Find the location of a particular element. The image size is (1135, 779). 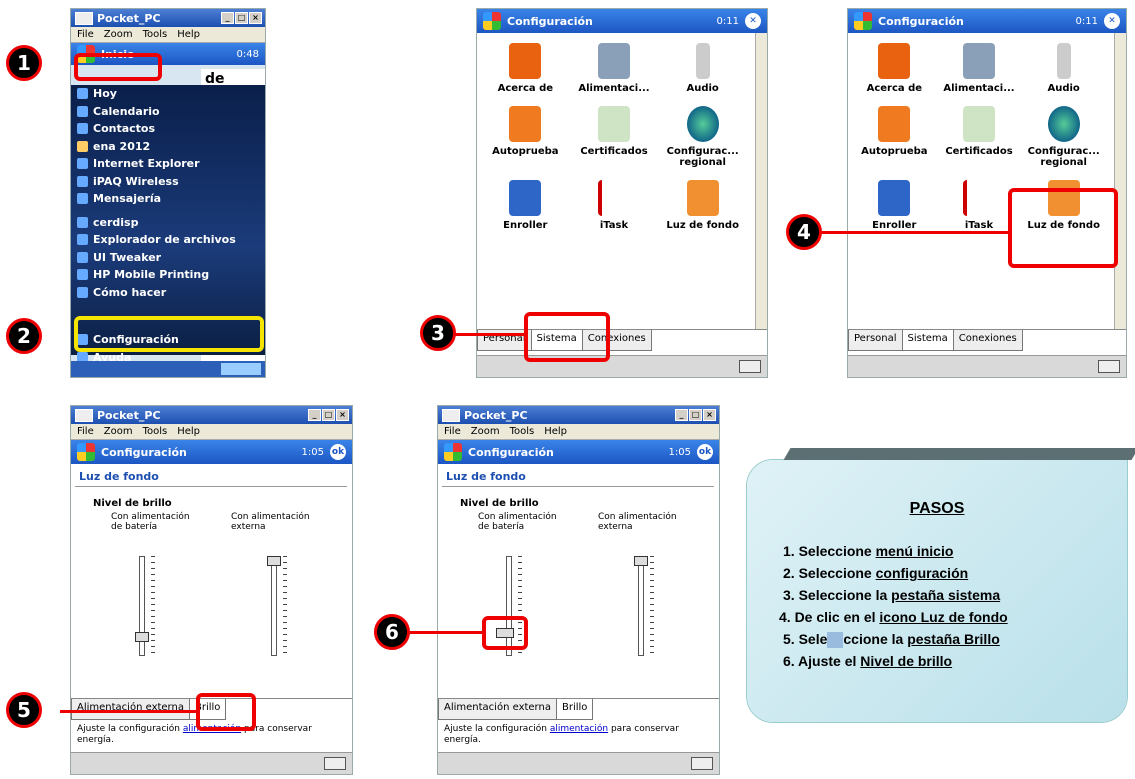

folder-icon is located at coordinates (82, 146).